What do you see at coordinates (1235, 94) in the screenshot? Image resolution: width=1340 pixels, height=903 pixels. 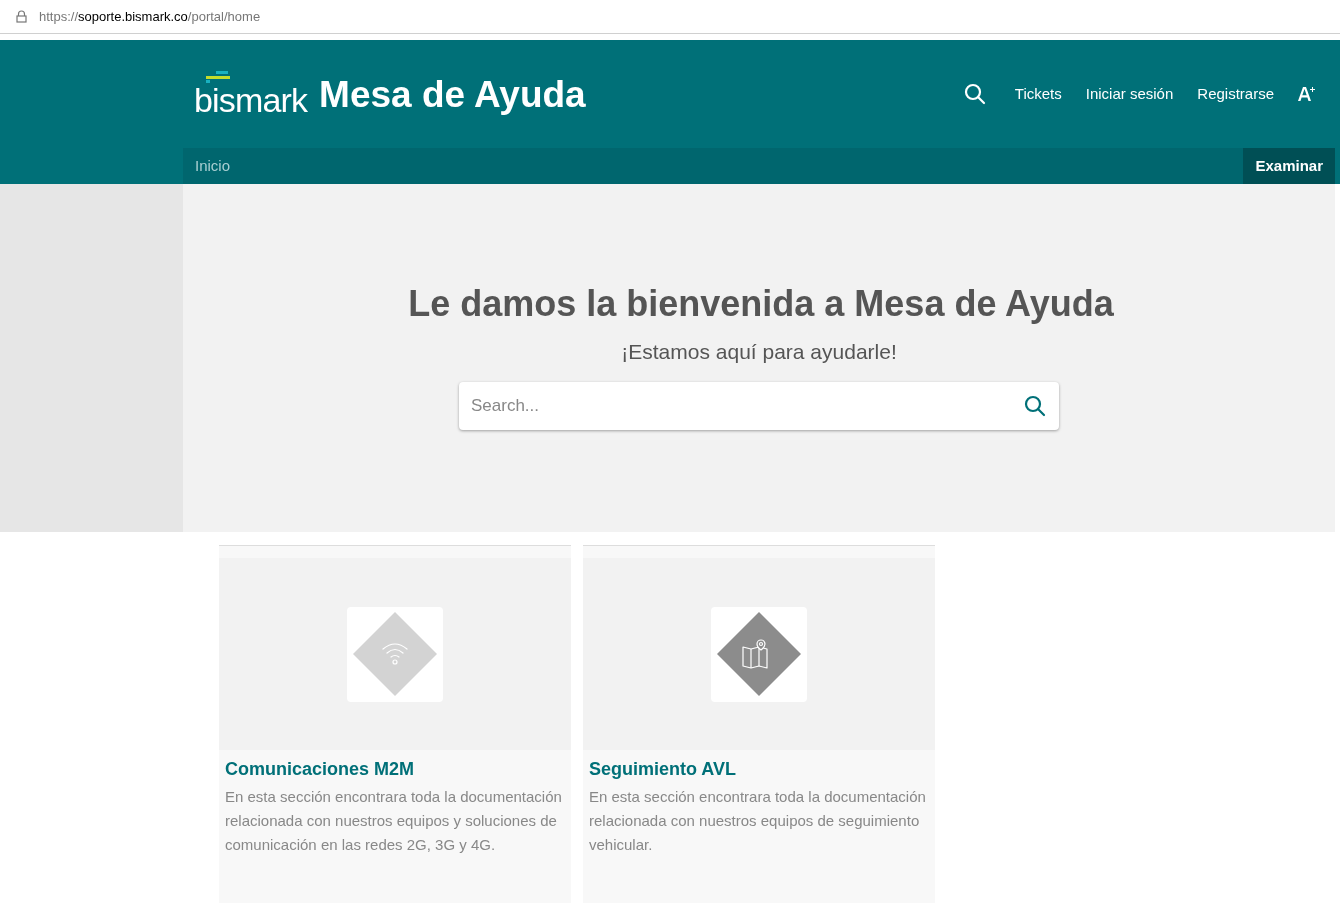 I see `nav-link: Registrarse` at bounding box center [1235, 94].